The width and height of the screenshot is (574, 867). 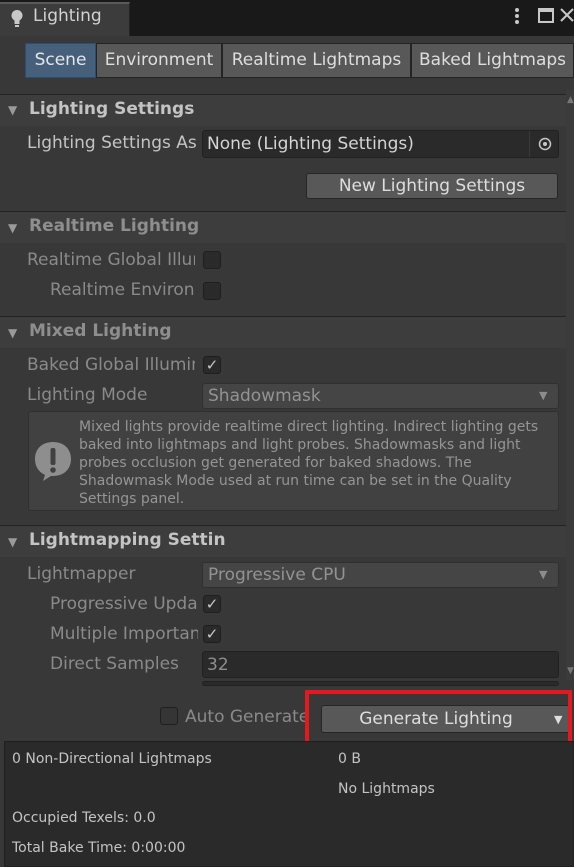 What do you see at coordinates (264, 396) in the screenshot?
I see `lighting-mode-value: Shadowmask` at bounding box center [264, 396].